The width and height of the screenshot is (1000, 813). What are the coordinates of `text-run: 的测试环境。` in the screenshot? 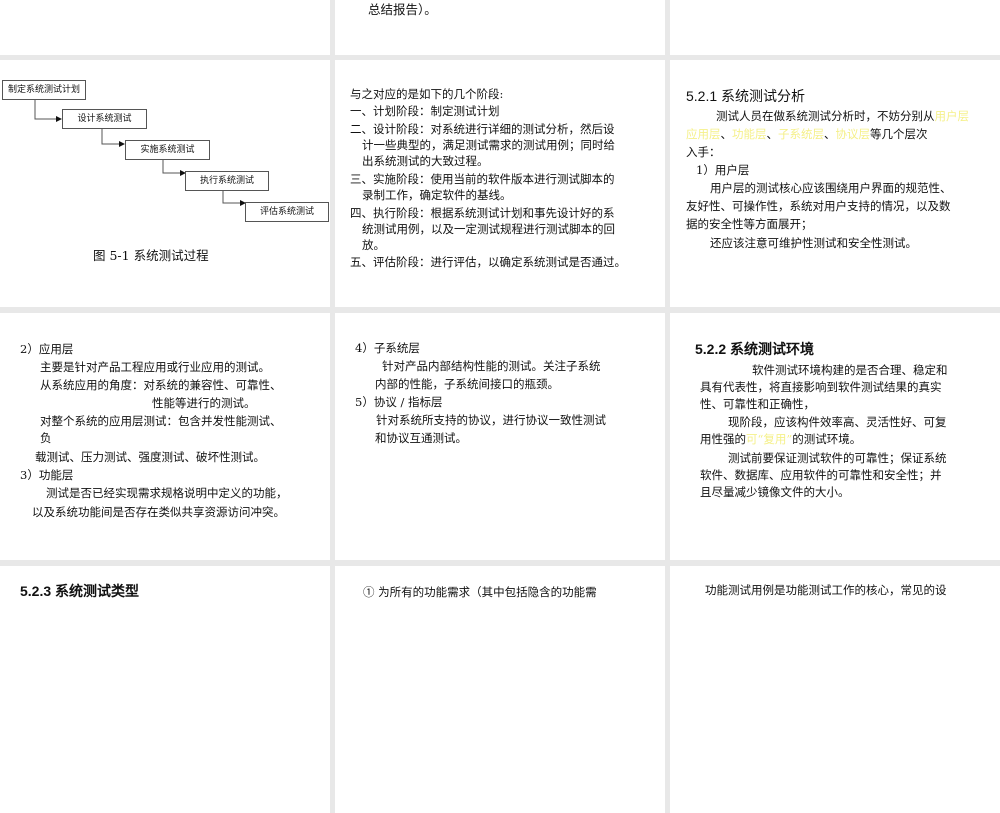 It's located at (827, 439).